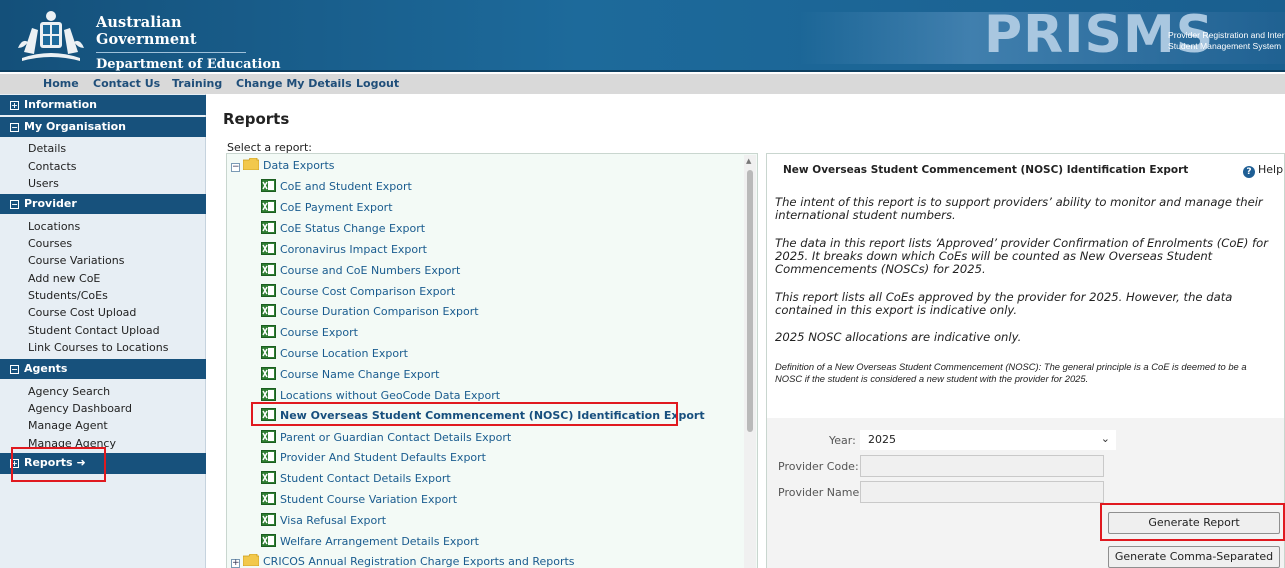 The image size is (1285, 568). I want to click on sidebar-item-student-contact-upload: Student Contact Upload, so click(94, 330).